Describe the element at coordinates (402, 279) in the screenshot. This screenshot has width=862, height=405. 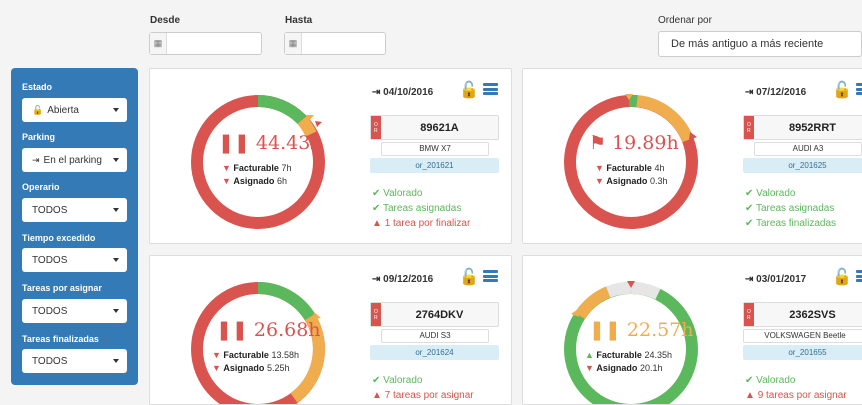
I see `entry-date: ⇥ 09/12/2016` at that location.